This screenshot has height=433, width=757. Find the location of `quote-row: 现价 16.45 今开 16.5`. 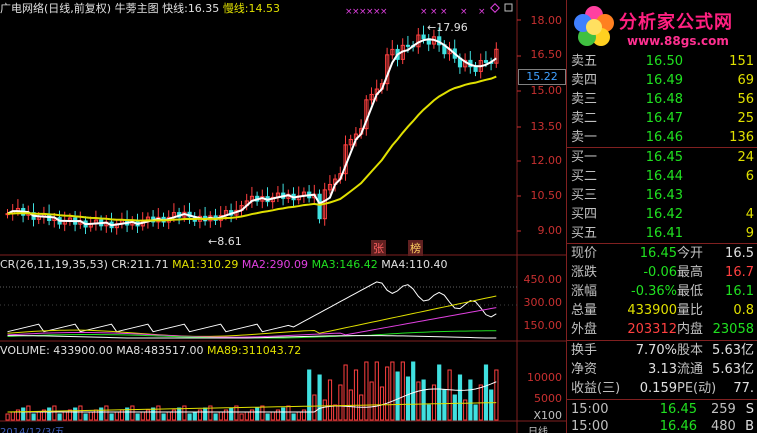

quote-row: 现价 16.45 今开 16.5 is located at coordinates (664, 253).